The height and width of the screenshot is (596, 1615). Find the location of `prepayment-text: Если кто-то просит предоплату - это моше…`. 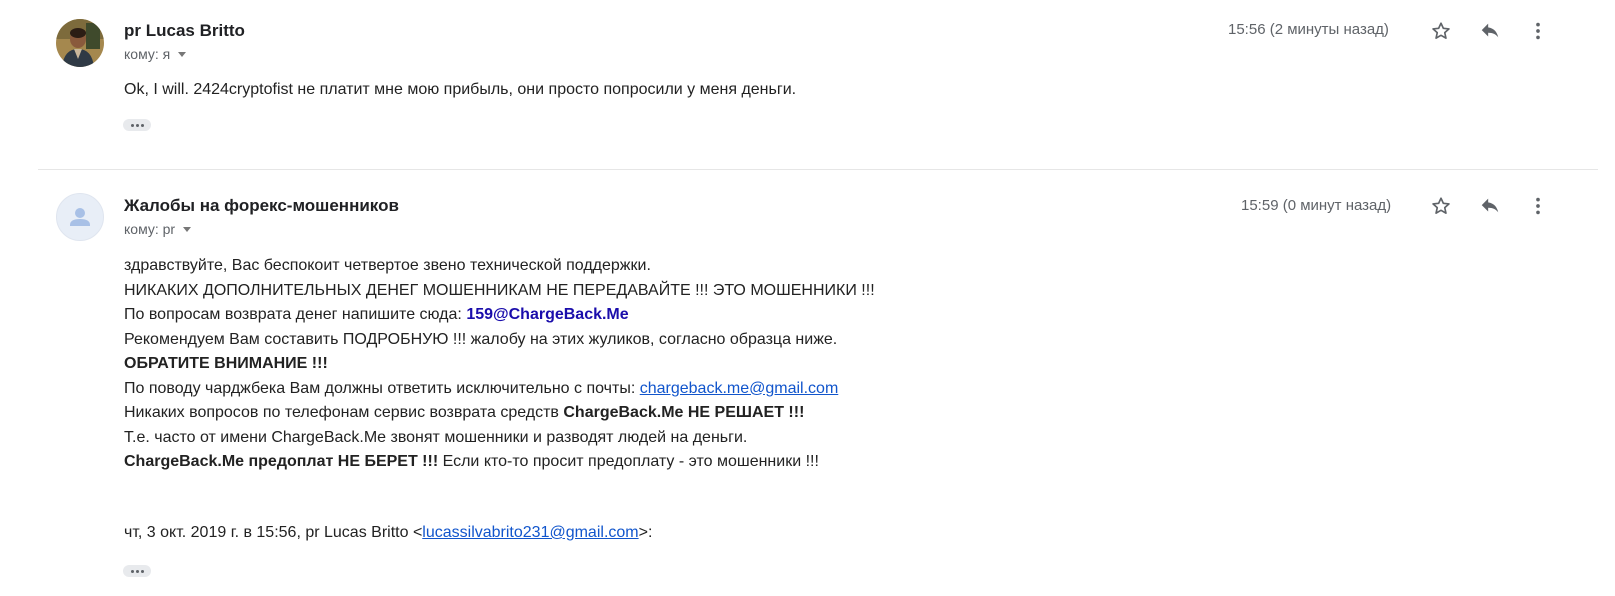

prepayment-text: Если кто-то просит предоплату - это моше… is located at coordinates (628, 461).